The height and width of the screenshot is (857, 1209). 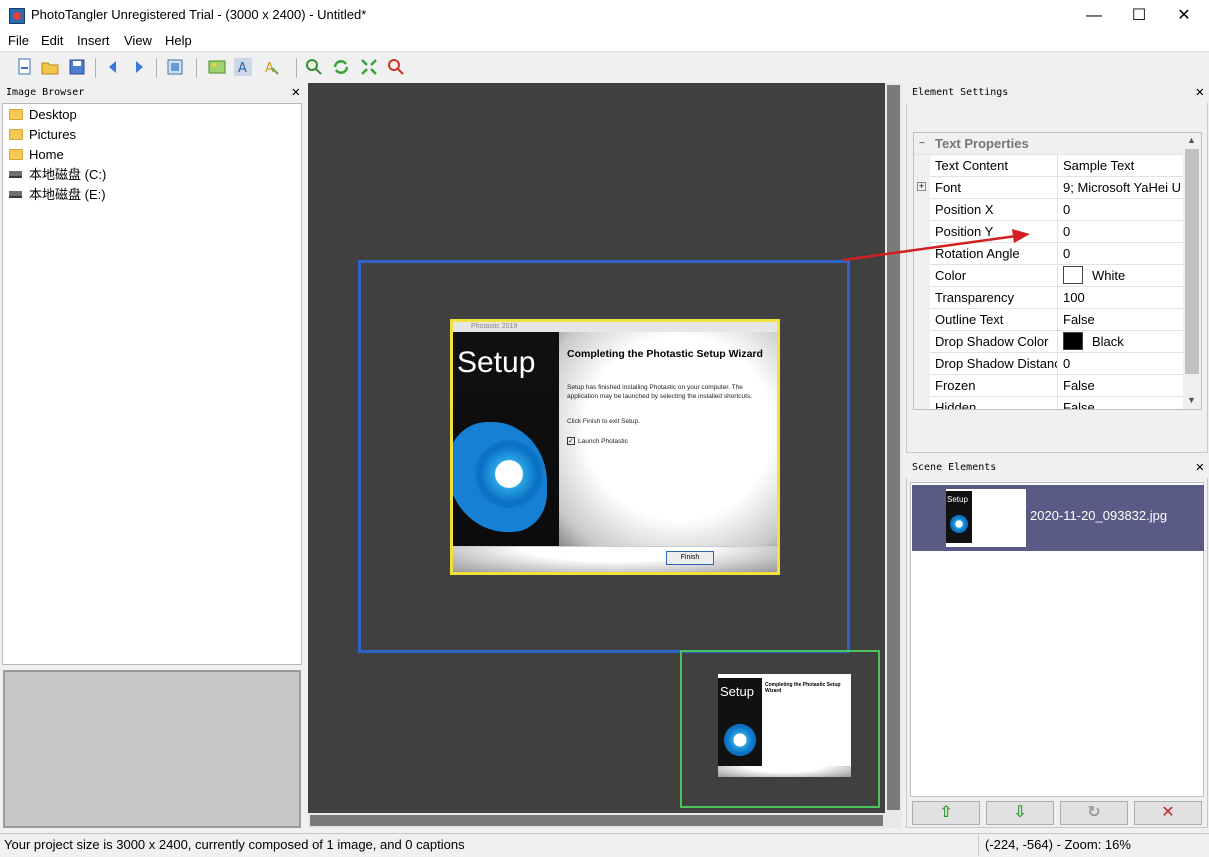 What do you see at coordinates (1124, 276) in the screenshot?
I see `property-value: White` at bounding box center [1124, 276].